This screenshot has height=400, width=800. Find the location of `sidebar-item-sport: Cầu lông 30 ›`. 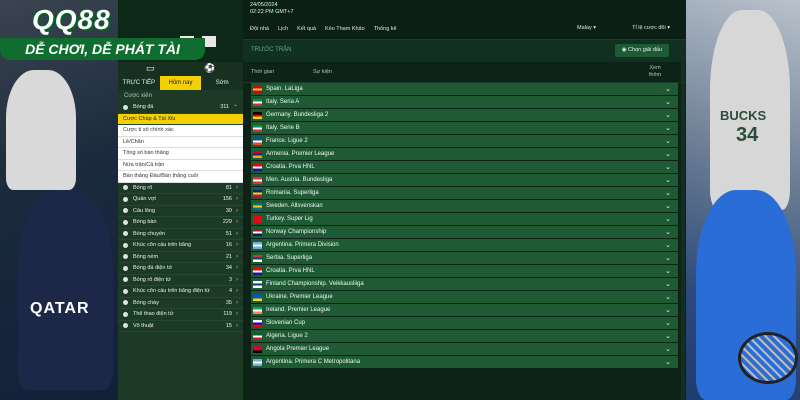

sidebar-item-sport: Cầu lông 30 › is located at coordinates (180, 211).